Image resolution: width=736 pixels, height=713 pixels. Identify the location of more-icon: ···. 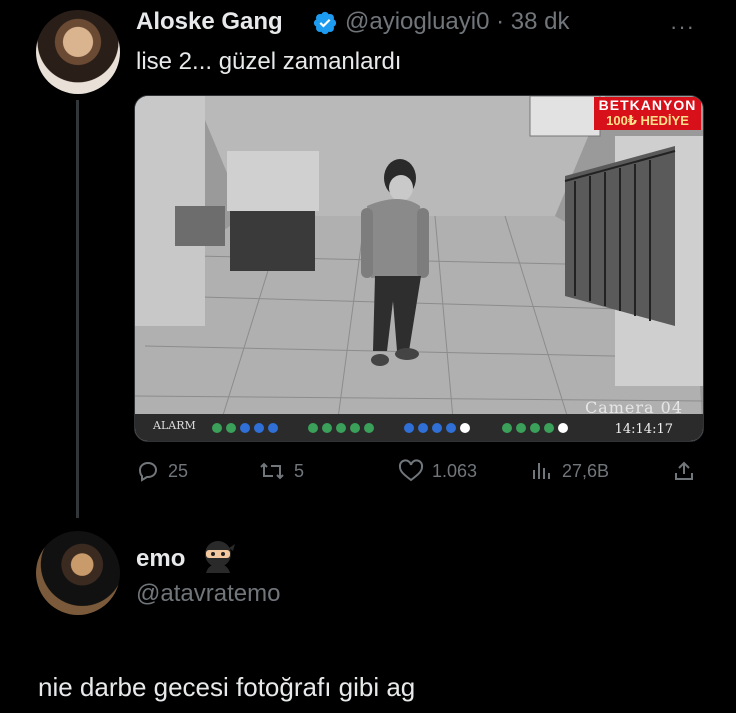
(682, 27).